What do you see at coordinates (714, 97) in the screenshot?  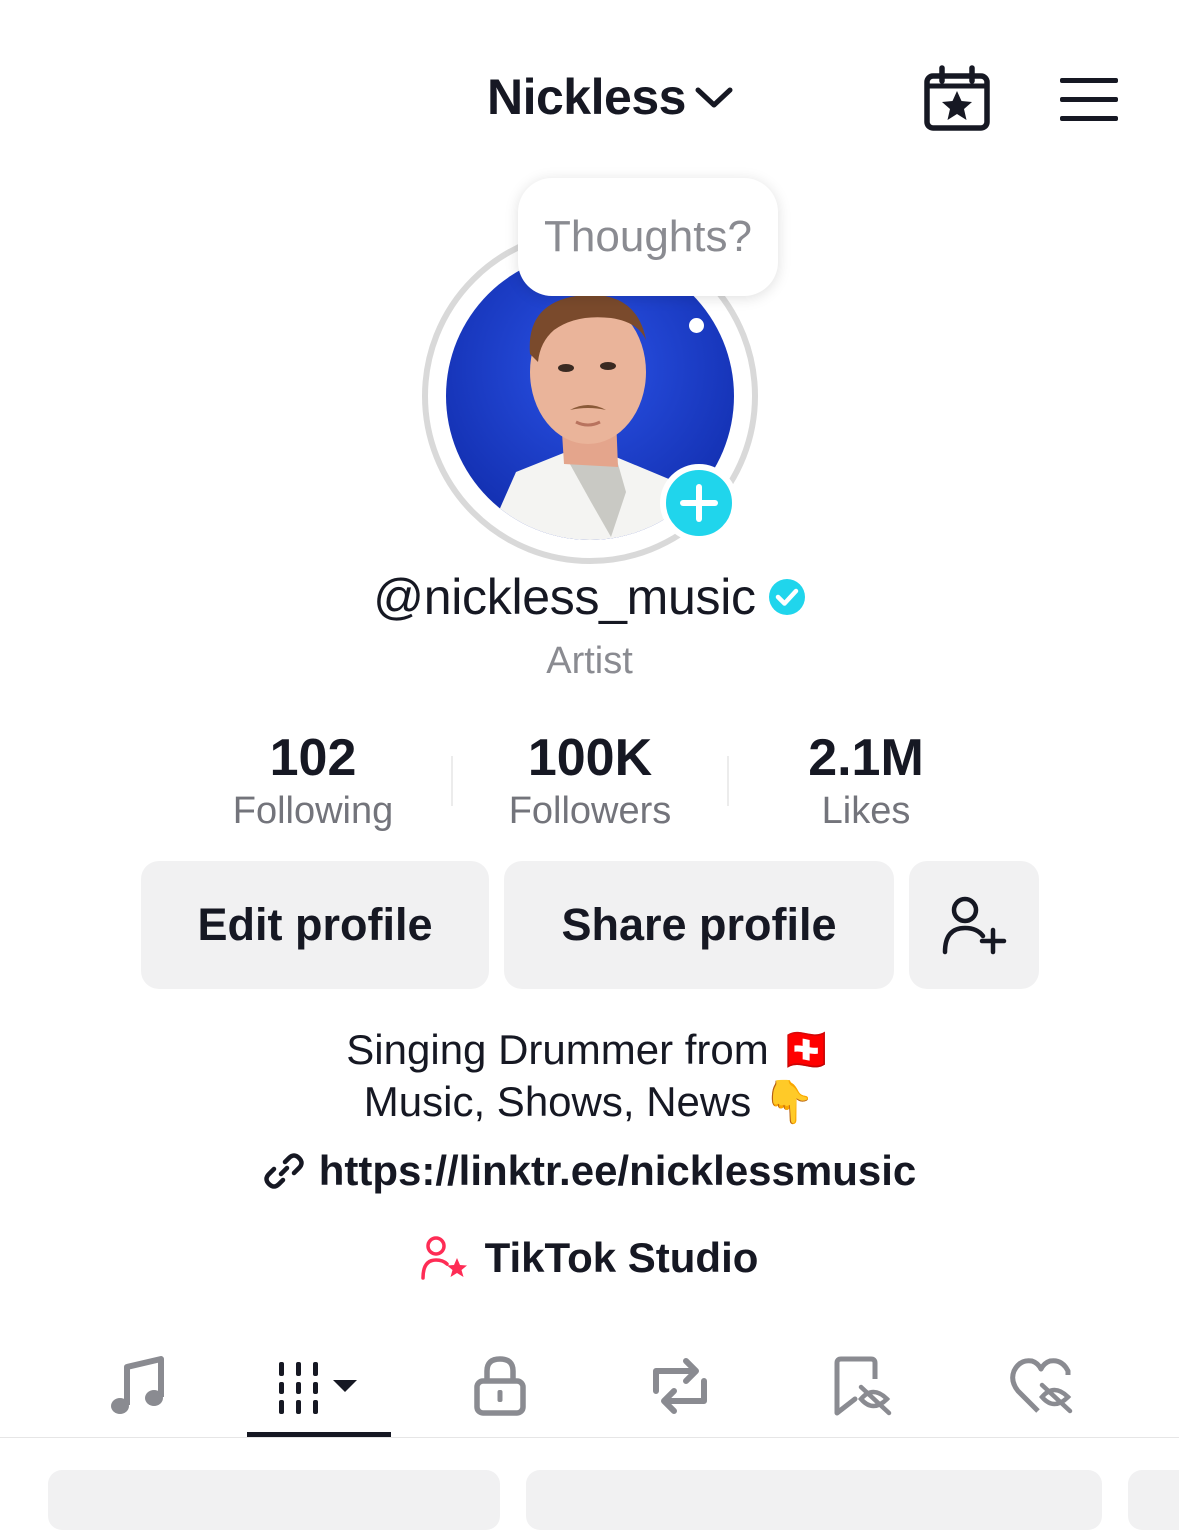 I see `chevron-down-icon` at bounding box center [714, 97].